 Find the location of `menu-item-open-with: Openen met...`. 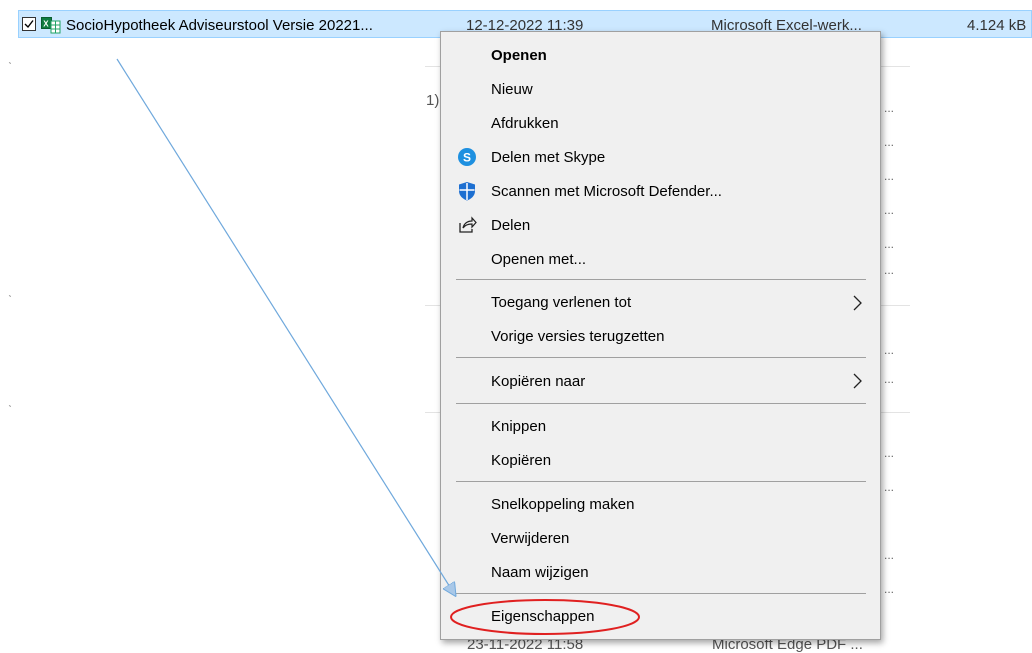

menu-item-open-with: Openen met... is located at coordinates (538, 260).